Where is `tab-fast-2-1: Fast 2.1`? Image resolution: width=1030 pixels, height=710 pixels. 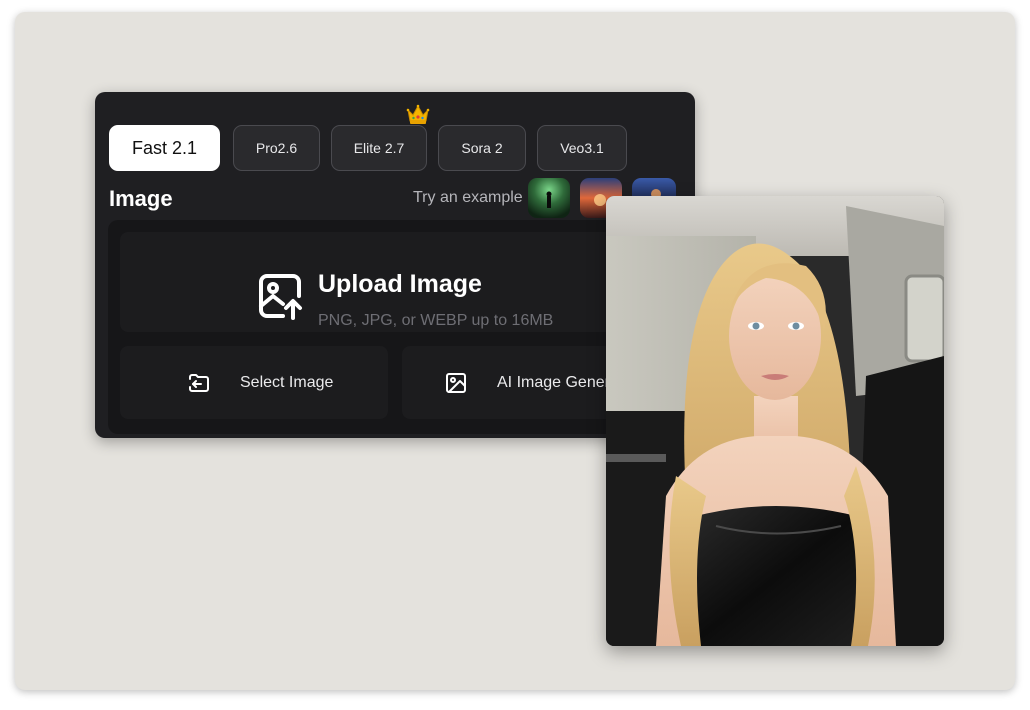 tab-fast-2-1: Fast 2.1 is located at coordinates (164, 148).